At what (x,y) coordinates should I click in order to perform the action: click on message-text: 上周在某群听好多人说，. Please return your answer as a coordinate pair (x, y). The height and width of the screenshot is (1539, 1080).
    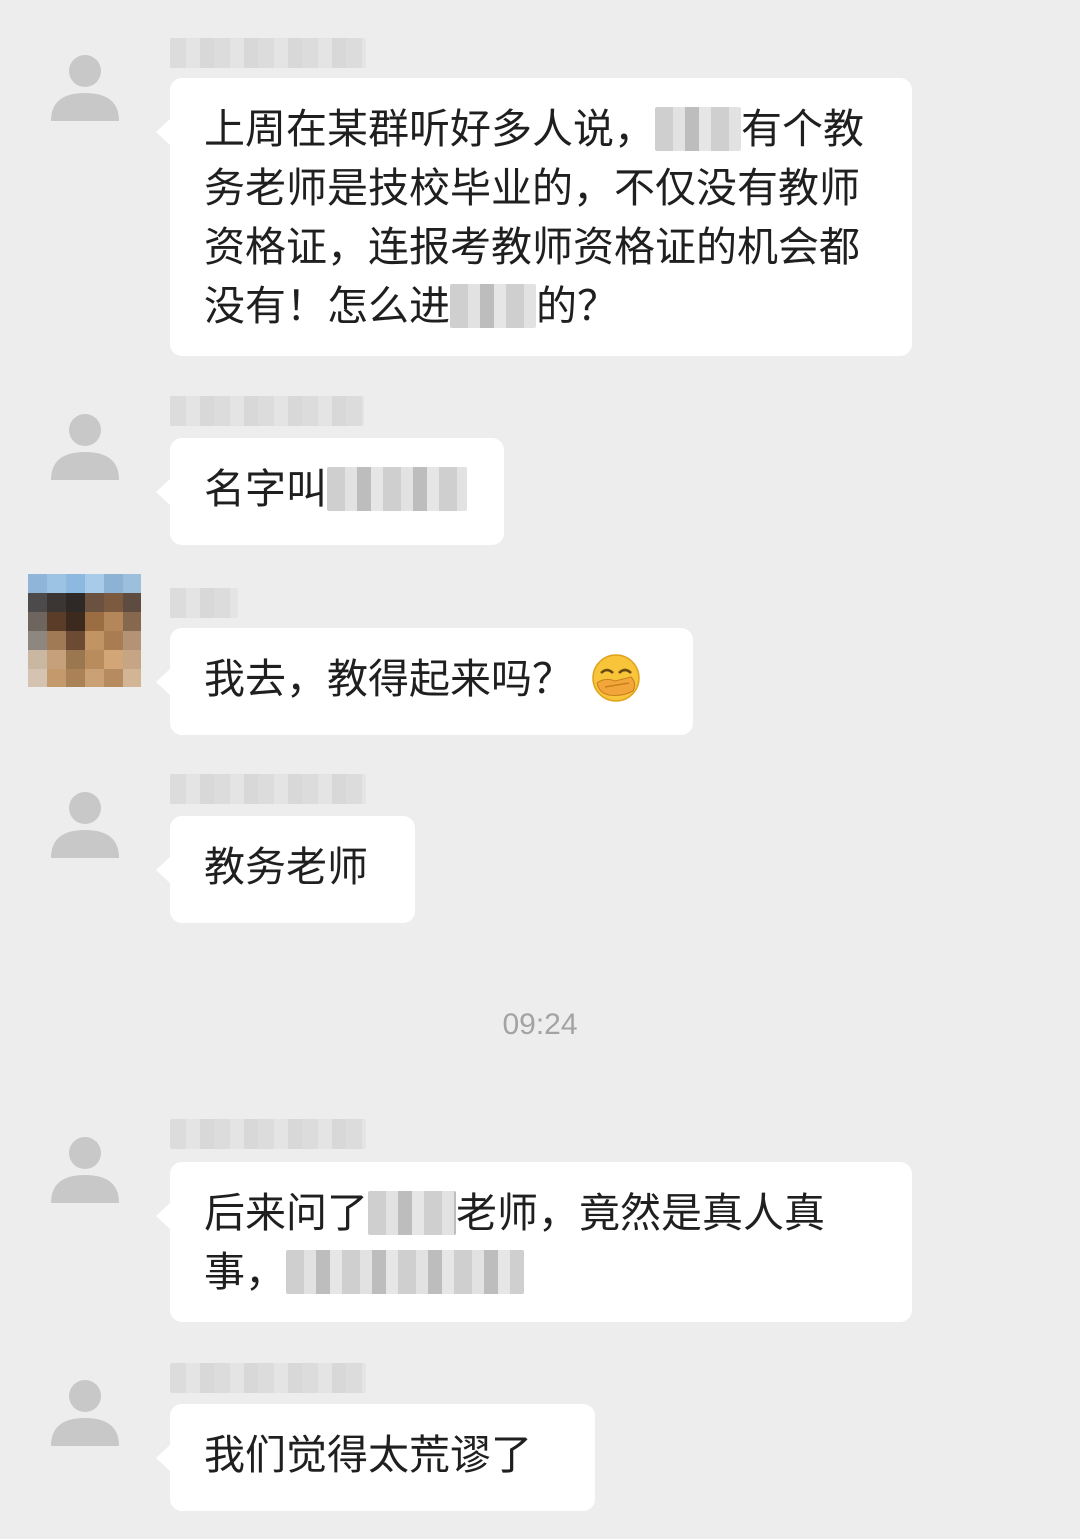
    Looking at the image, I should click on (429, 129).